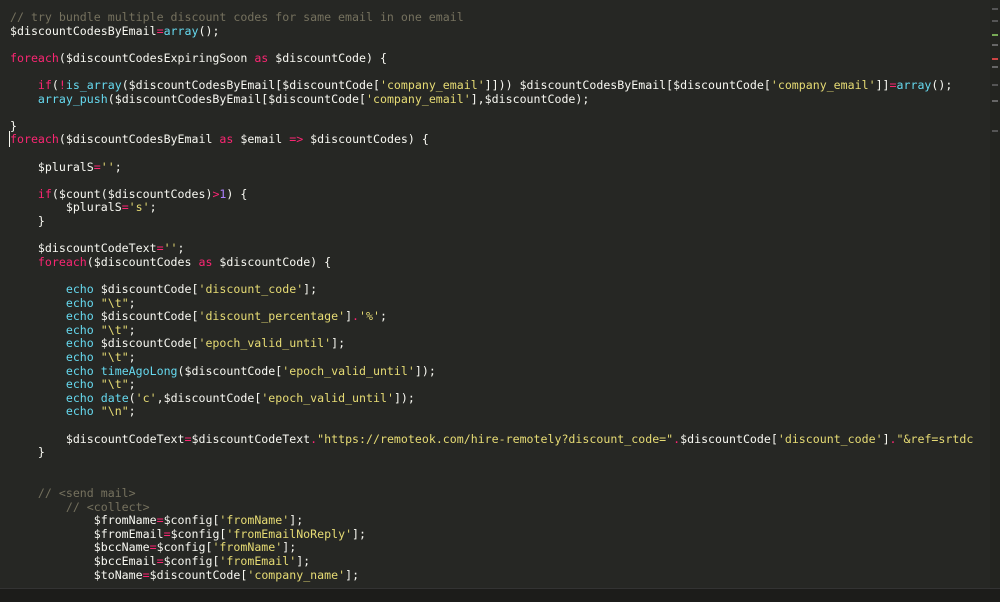 This screenshot has height=602, width=1000. I want to click on code-line: $toName=$discountCode['company_name'];, so click(184, 575).